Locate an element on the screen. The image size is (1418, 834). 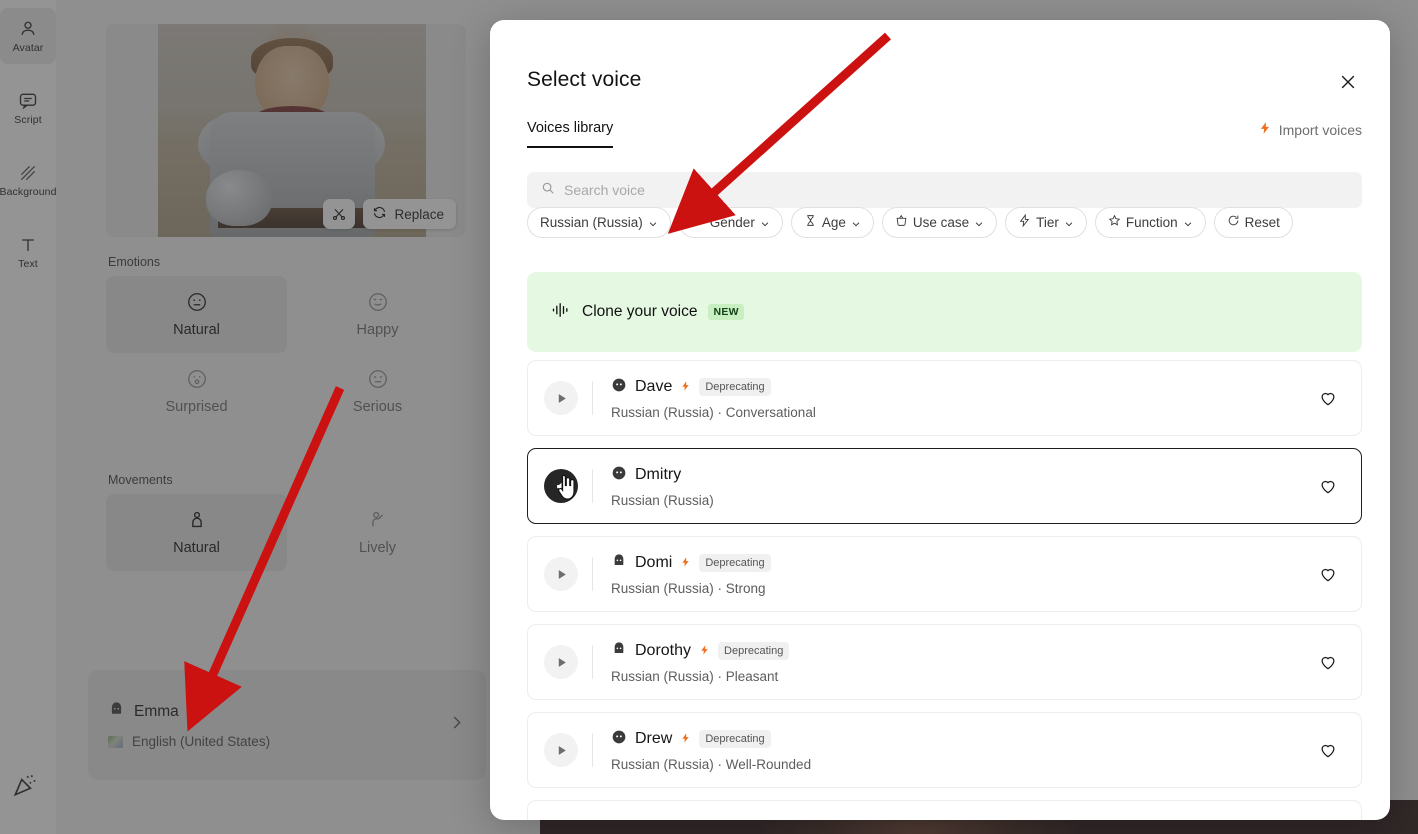
filter-chip-label: Use case is located at coordinates (941, 222).